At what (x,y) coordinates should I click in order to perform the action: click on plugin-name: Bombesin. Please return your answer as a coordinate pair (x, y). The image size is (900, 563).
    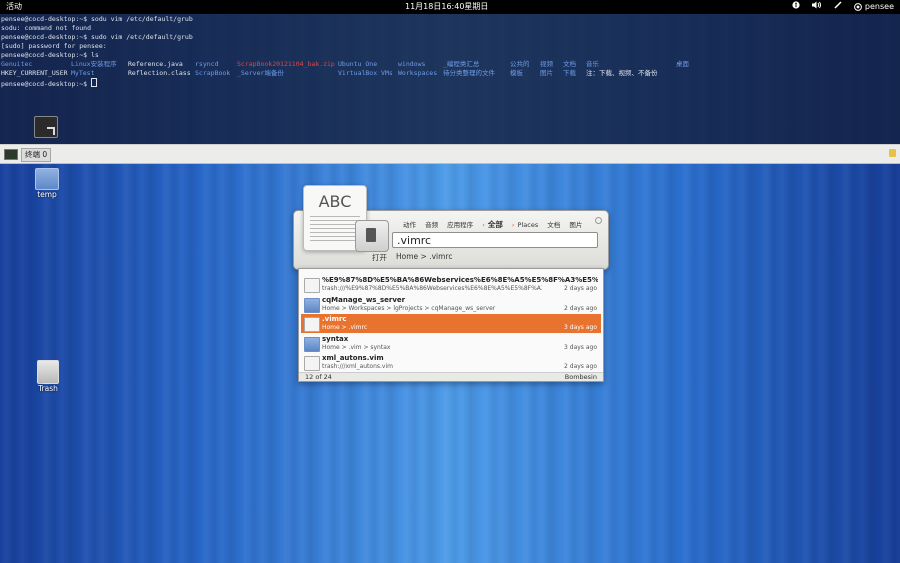
    Looking at the image, I should click on (580, 377).